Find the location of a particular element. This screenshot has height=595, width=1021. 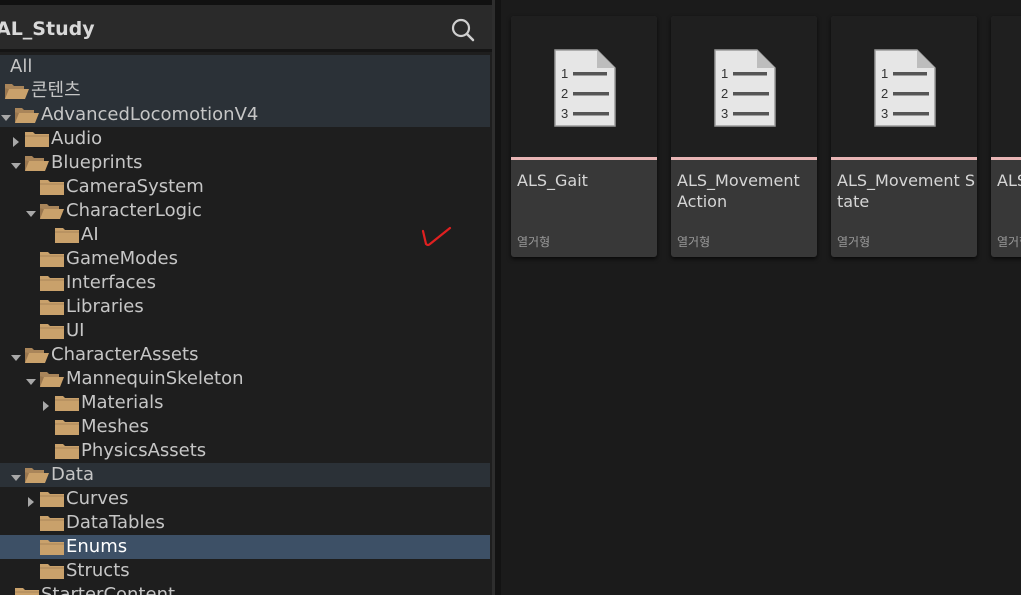

tree-item-characterlogic: CharacterLogic is located at coordinates (245, 211).